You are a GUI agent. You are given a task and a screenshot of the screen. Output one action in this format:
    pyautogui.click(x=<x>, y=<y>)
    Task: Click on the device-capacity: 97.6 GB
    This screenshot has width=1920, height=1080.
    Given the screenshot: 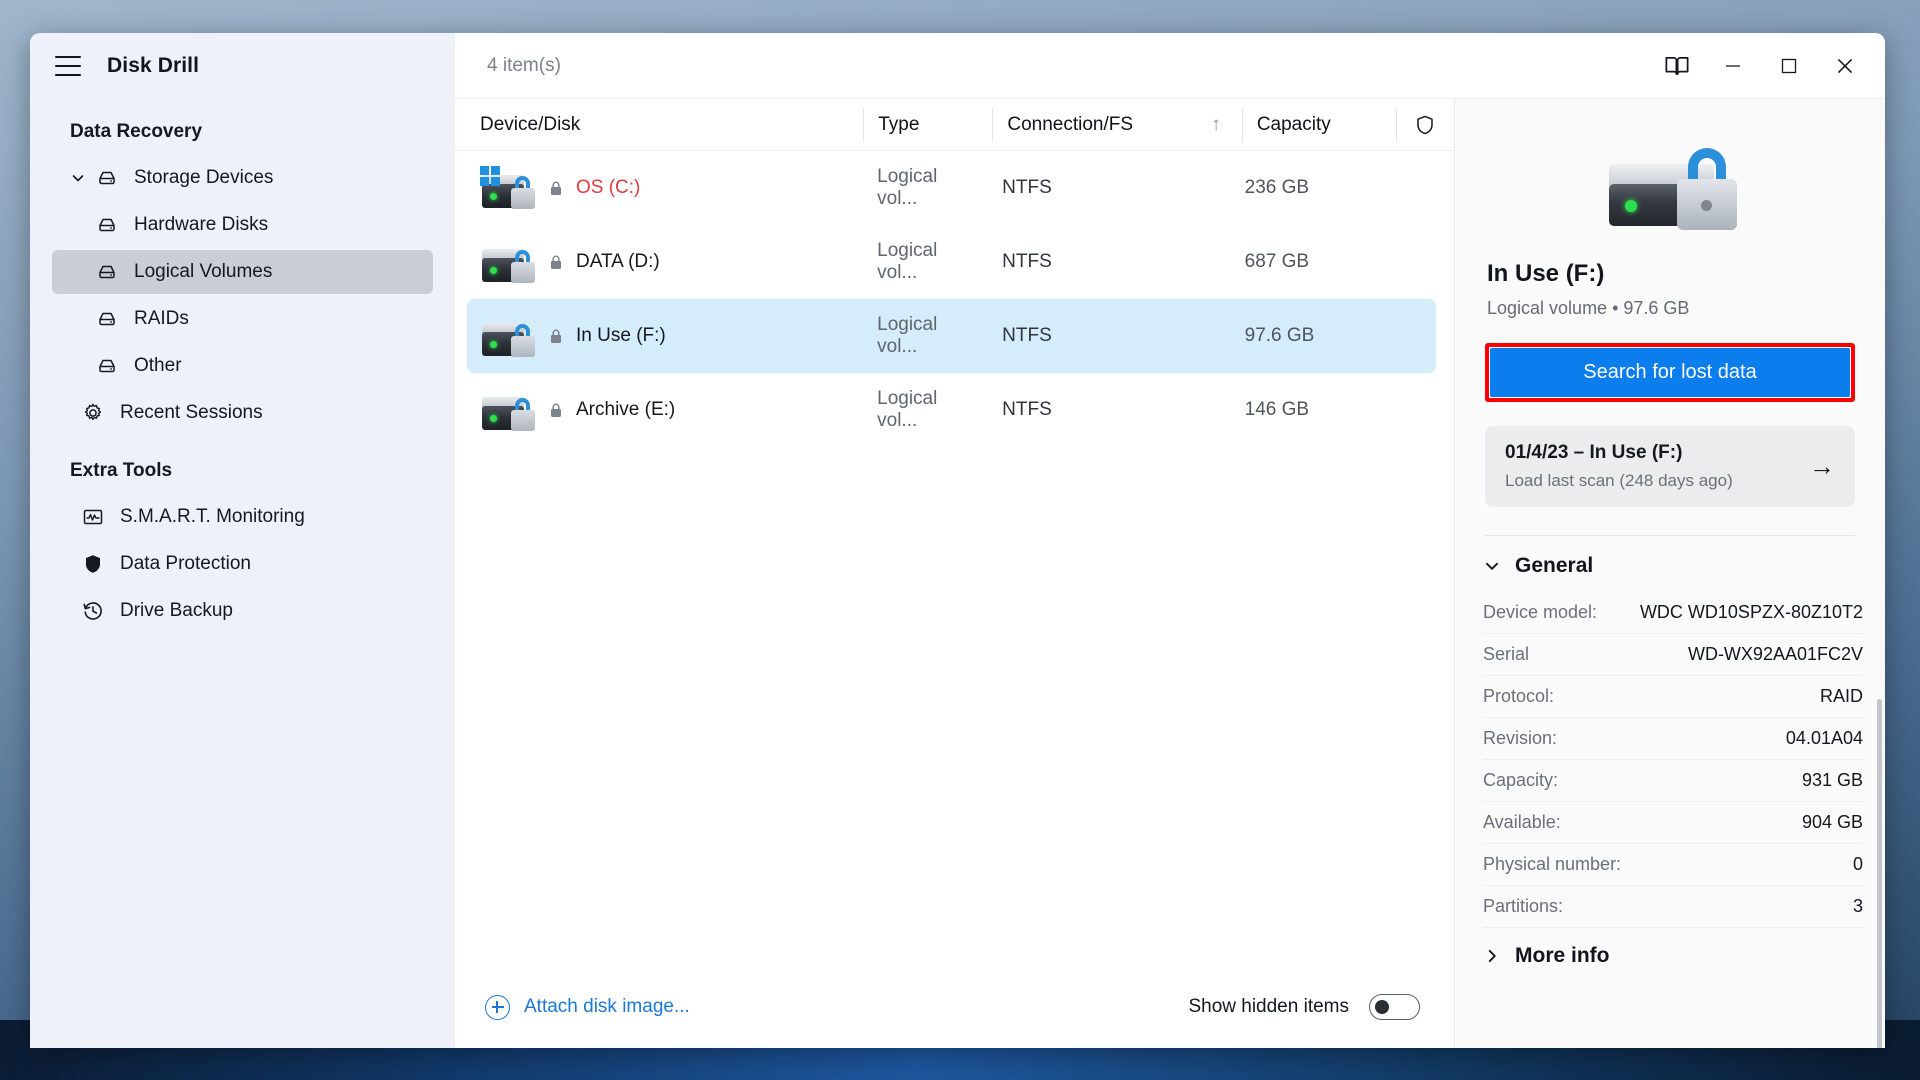 What is the action you would take?
    pyautogui.click(x=1279, y=335)
    